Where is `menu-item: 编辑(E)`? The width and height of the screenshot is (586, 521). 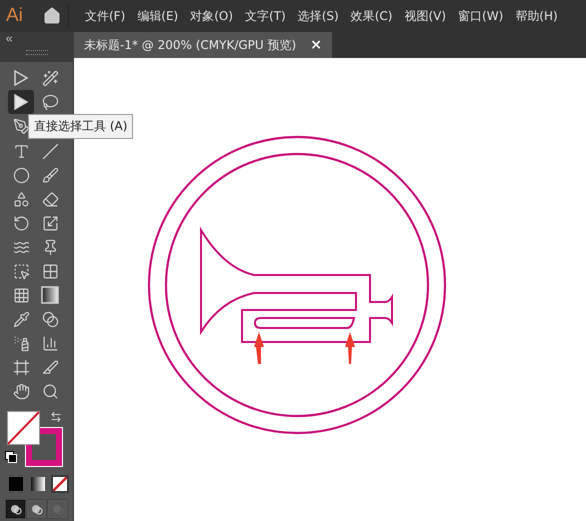
menu-item: 编辑(E) is located at coordinates (157, 16).